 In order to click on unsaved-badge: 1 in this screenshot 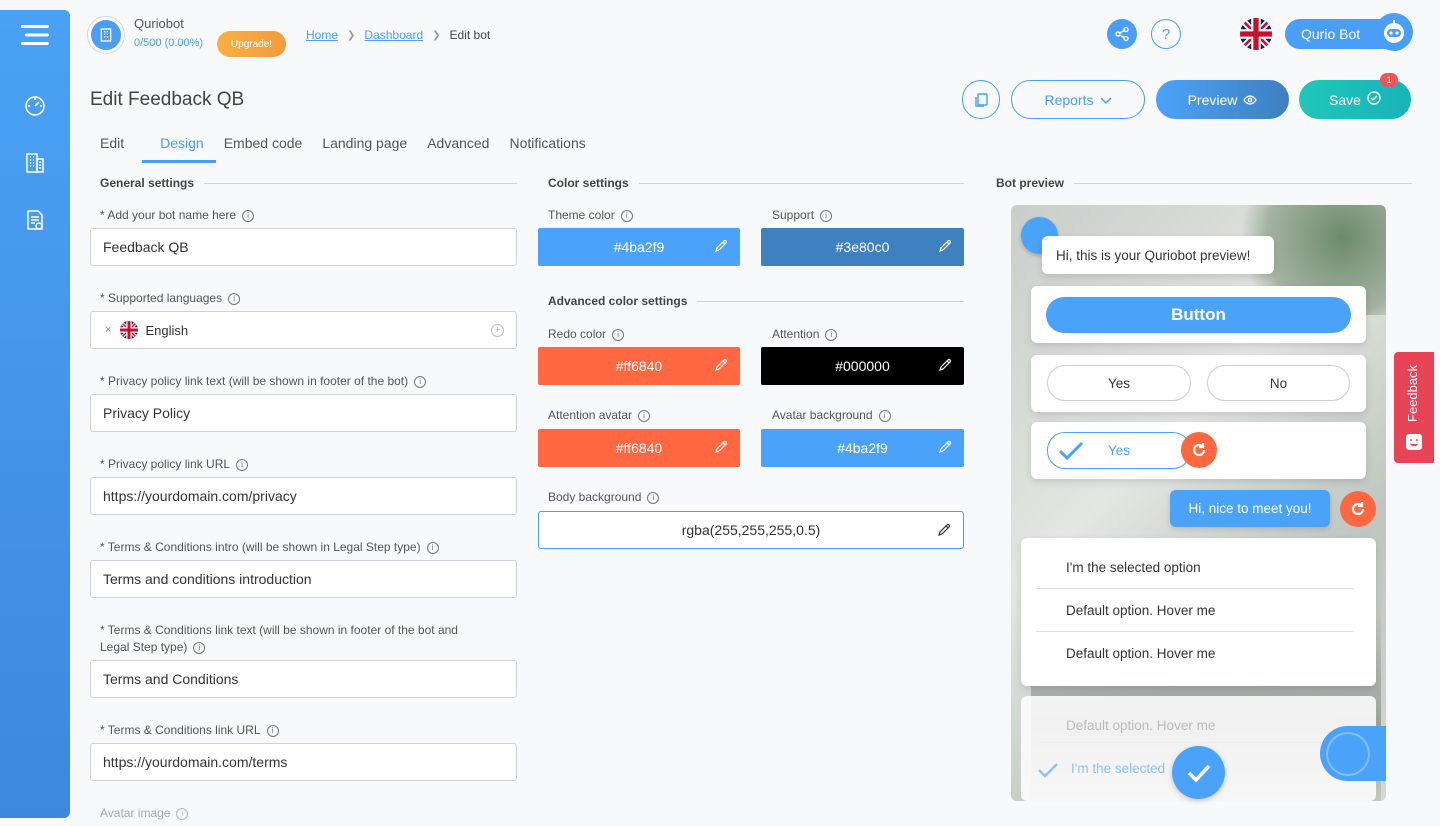, I will do `click(1389, 80)`.